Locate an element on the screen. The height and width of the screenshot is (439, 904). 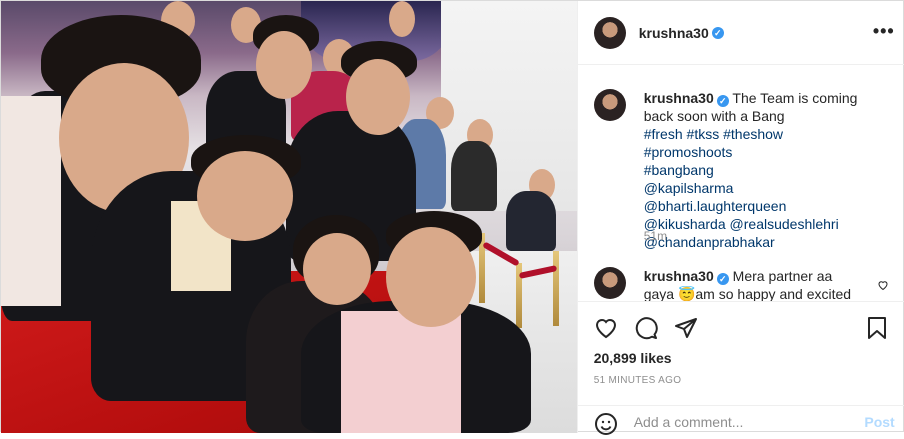
ellipsis-icon: ••• is located at coordinates (884, 31).